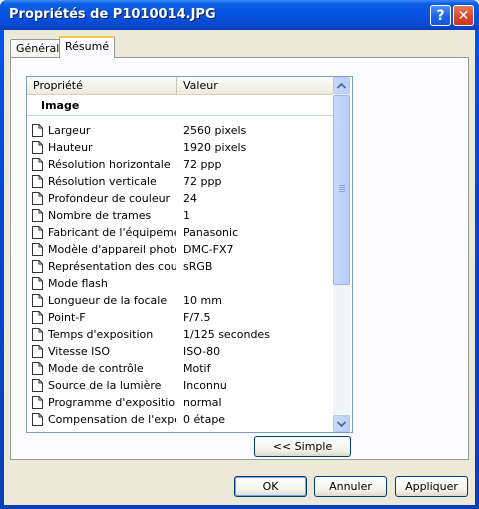 This screenshot has width=479, height=509. Describe the element at coordinates (180, 419) in the screenshot. I see `list-item: Compensation de l'expo... 0 étape` at that location.